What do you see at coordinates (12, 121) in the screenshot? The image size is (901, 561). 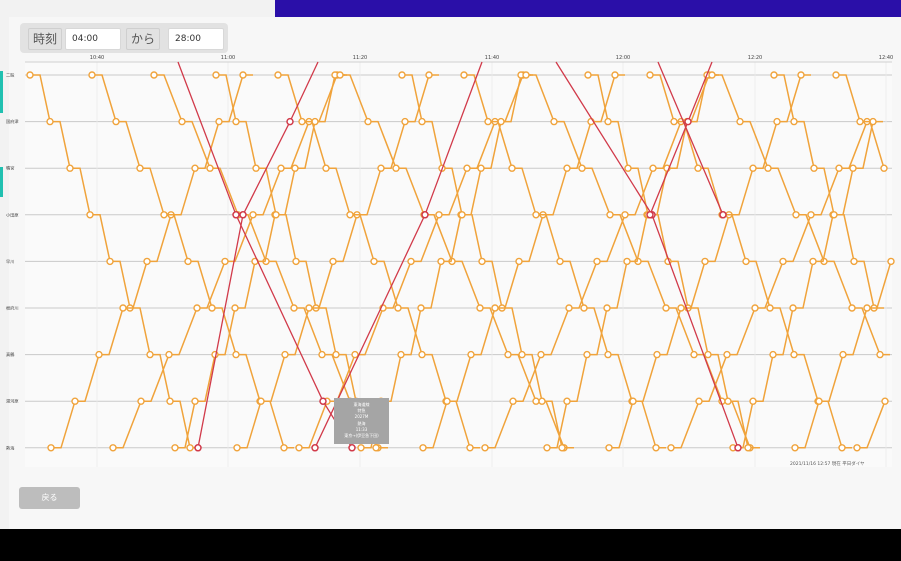 I see `station-label: 国府津` at bounding box center [12, 121].